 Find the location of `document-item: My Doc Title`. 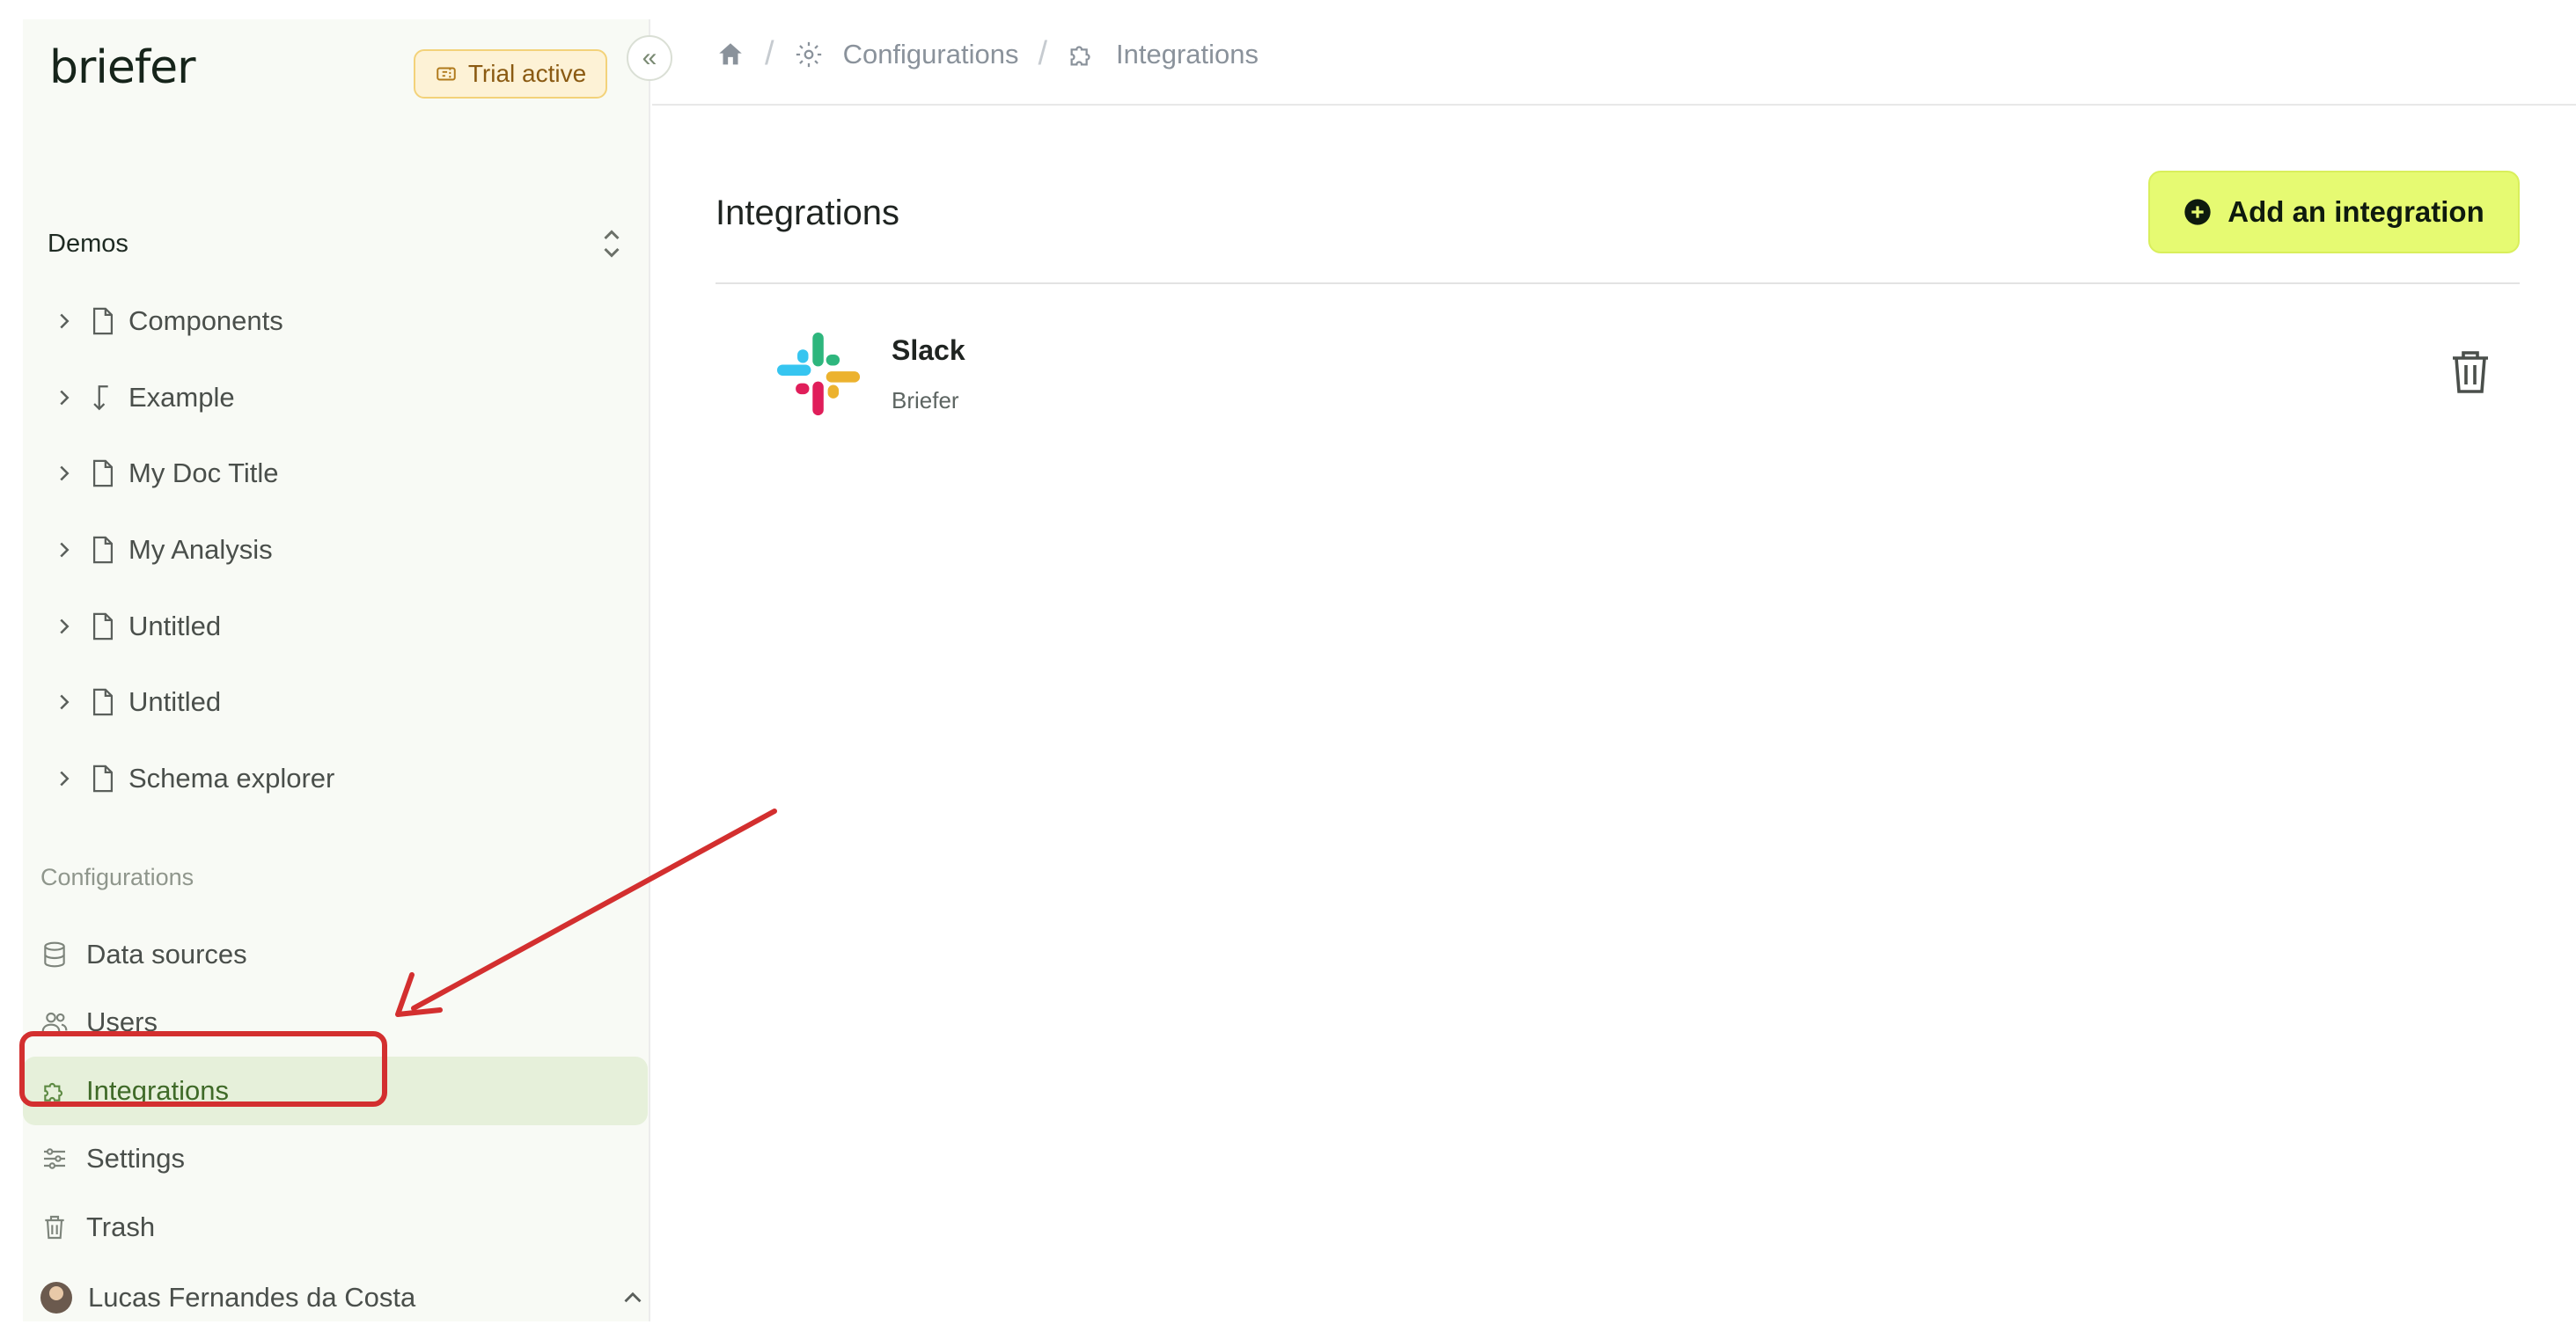

document-item: My Doc Title is located at coordinates (342, 474).